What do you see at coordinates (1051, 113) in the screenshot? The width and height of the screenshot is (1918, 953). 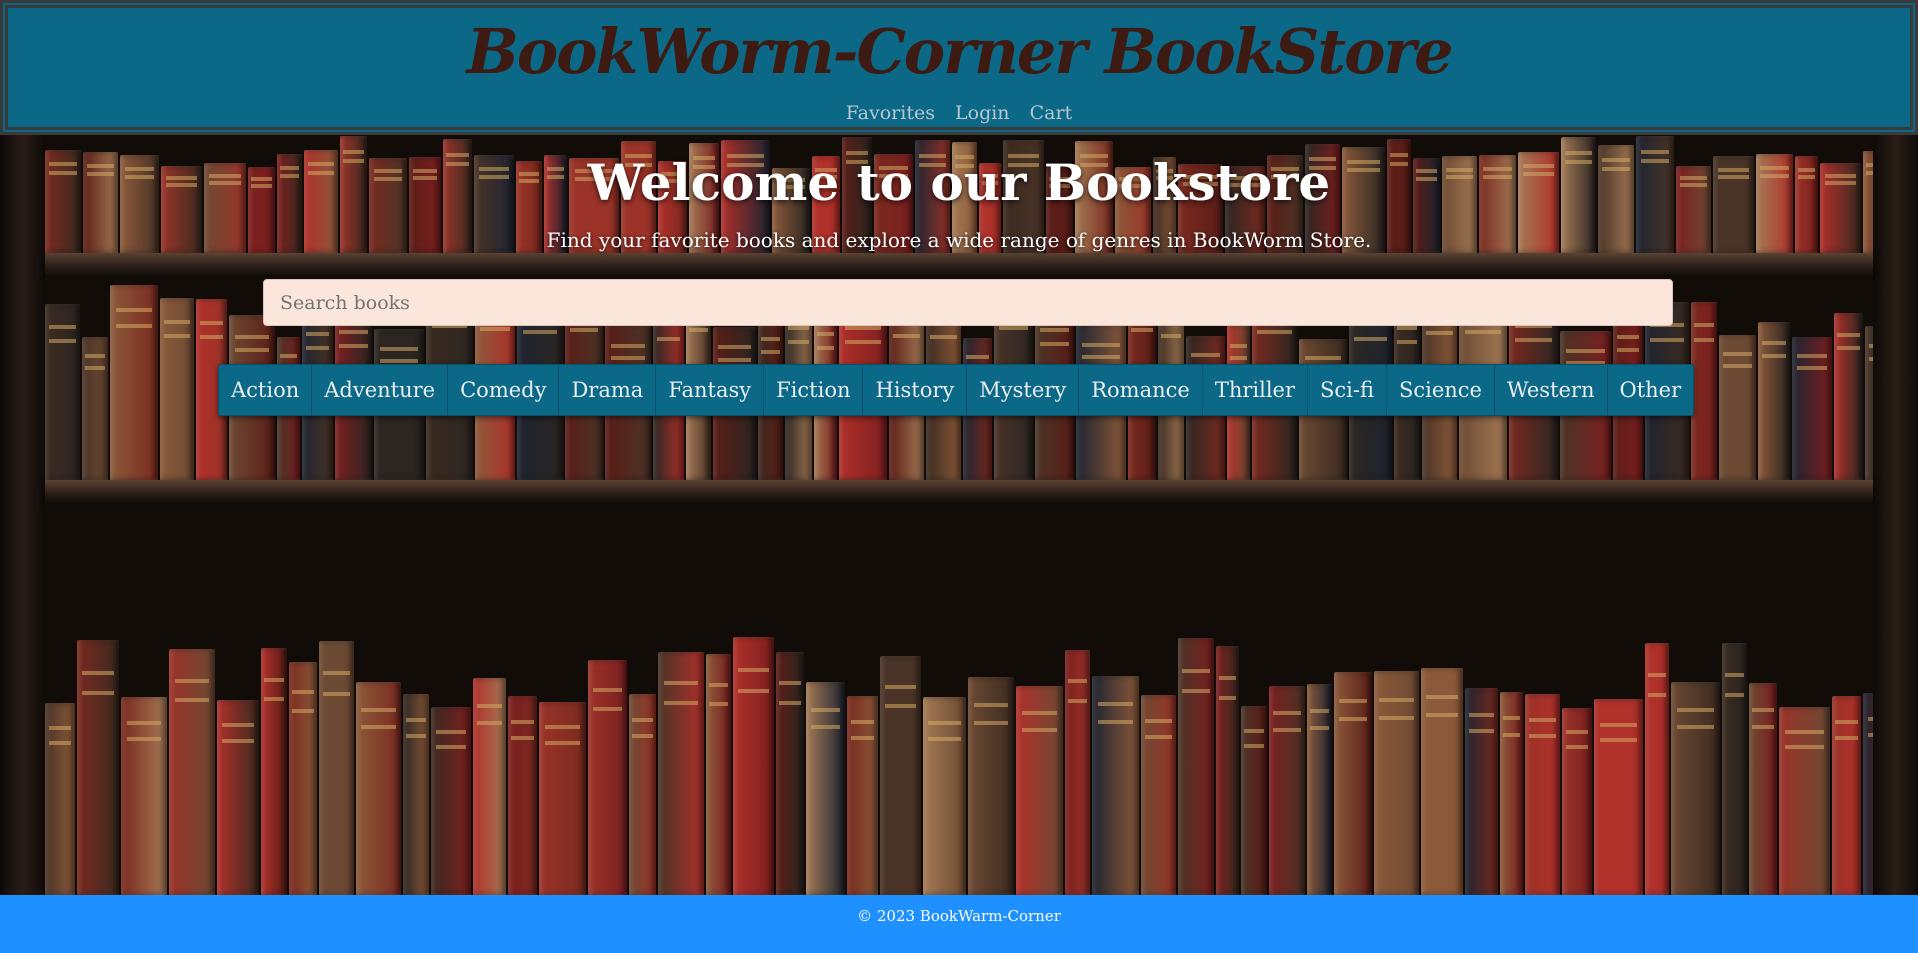 I see `nav-cart-link: Cart` at bounding box center [1051, 113].